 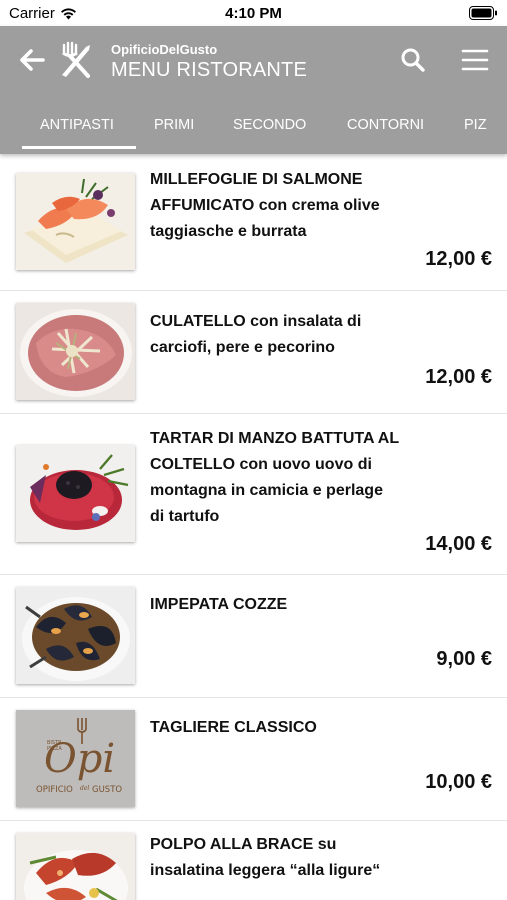 What do you see at coordinates (228, 231) in the screenshot?
I see `dish-name-line: taggiasche e burrata` at bounding box center [228, 231].